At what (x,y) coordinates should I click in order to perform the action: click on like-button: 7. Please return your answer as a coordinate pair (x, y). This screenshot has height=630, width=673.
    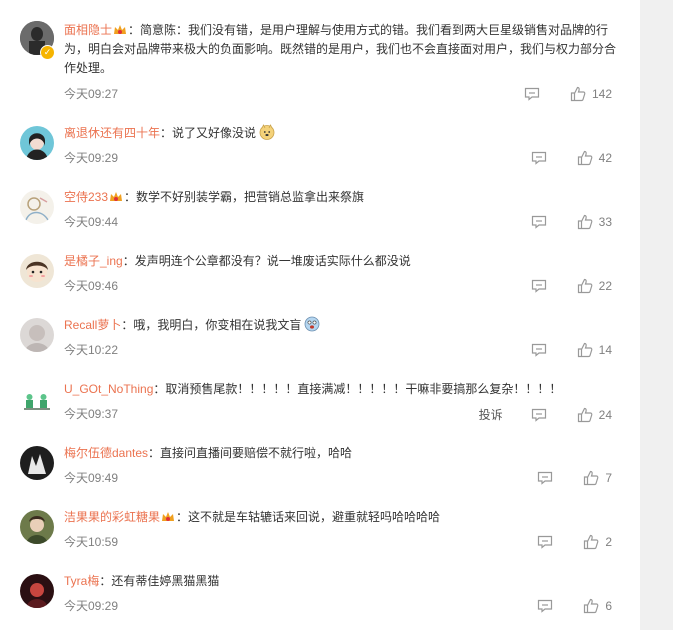
    Looking at the image, I should click on (597, 478).